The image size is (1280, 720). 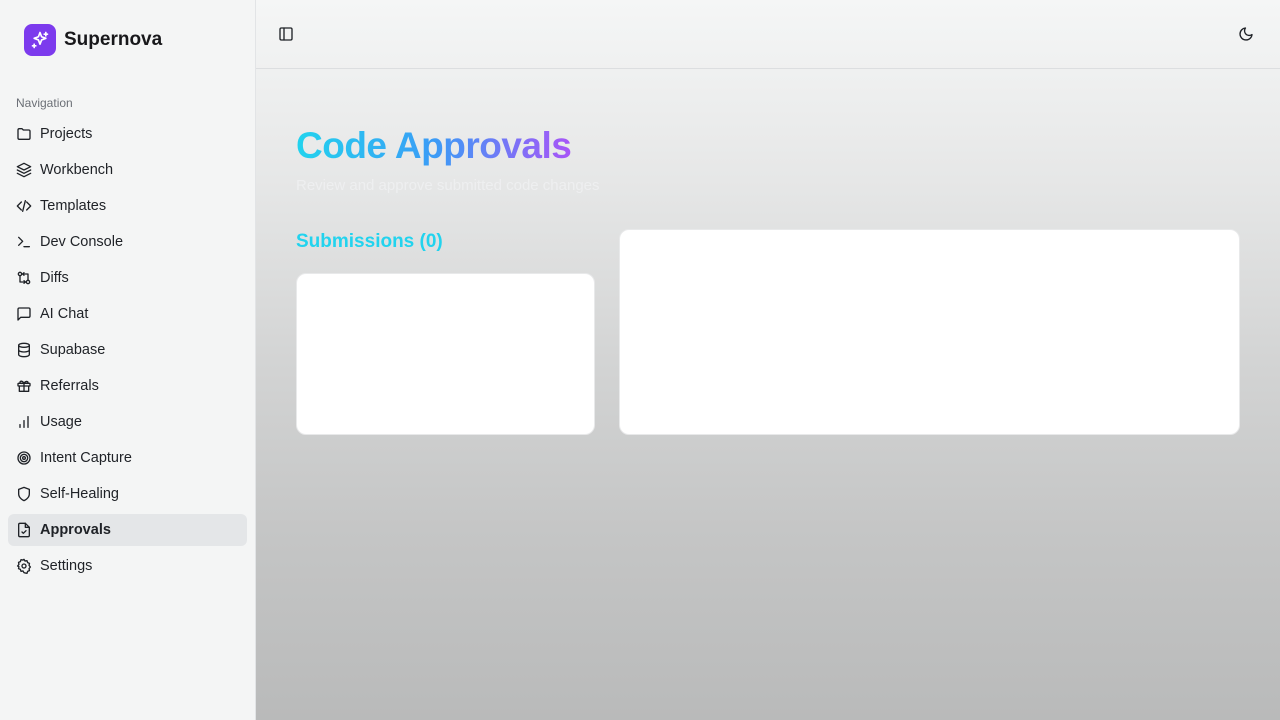 What do you see at coordinates (73, 206) in the screenshot?
I see `sidebar-item-label: Templates` at bounding box center [73, 206].